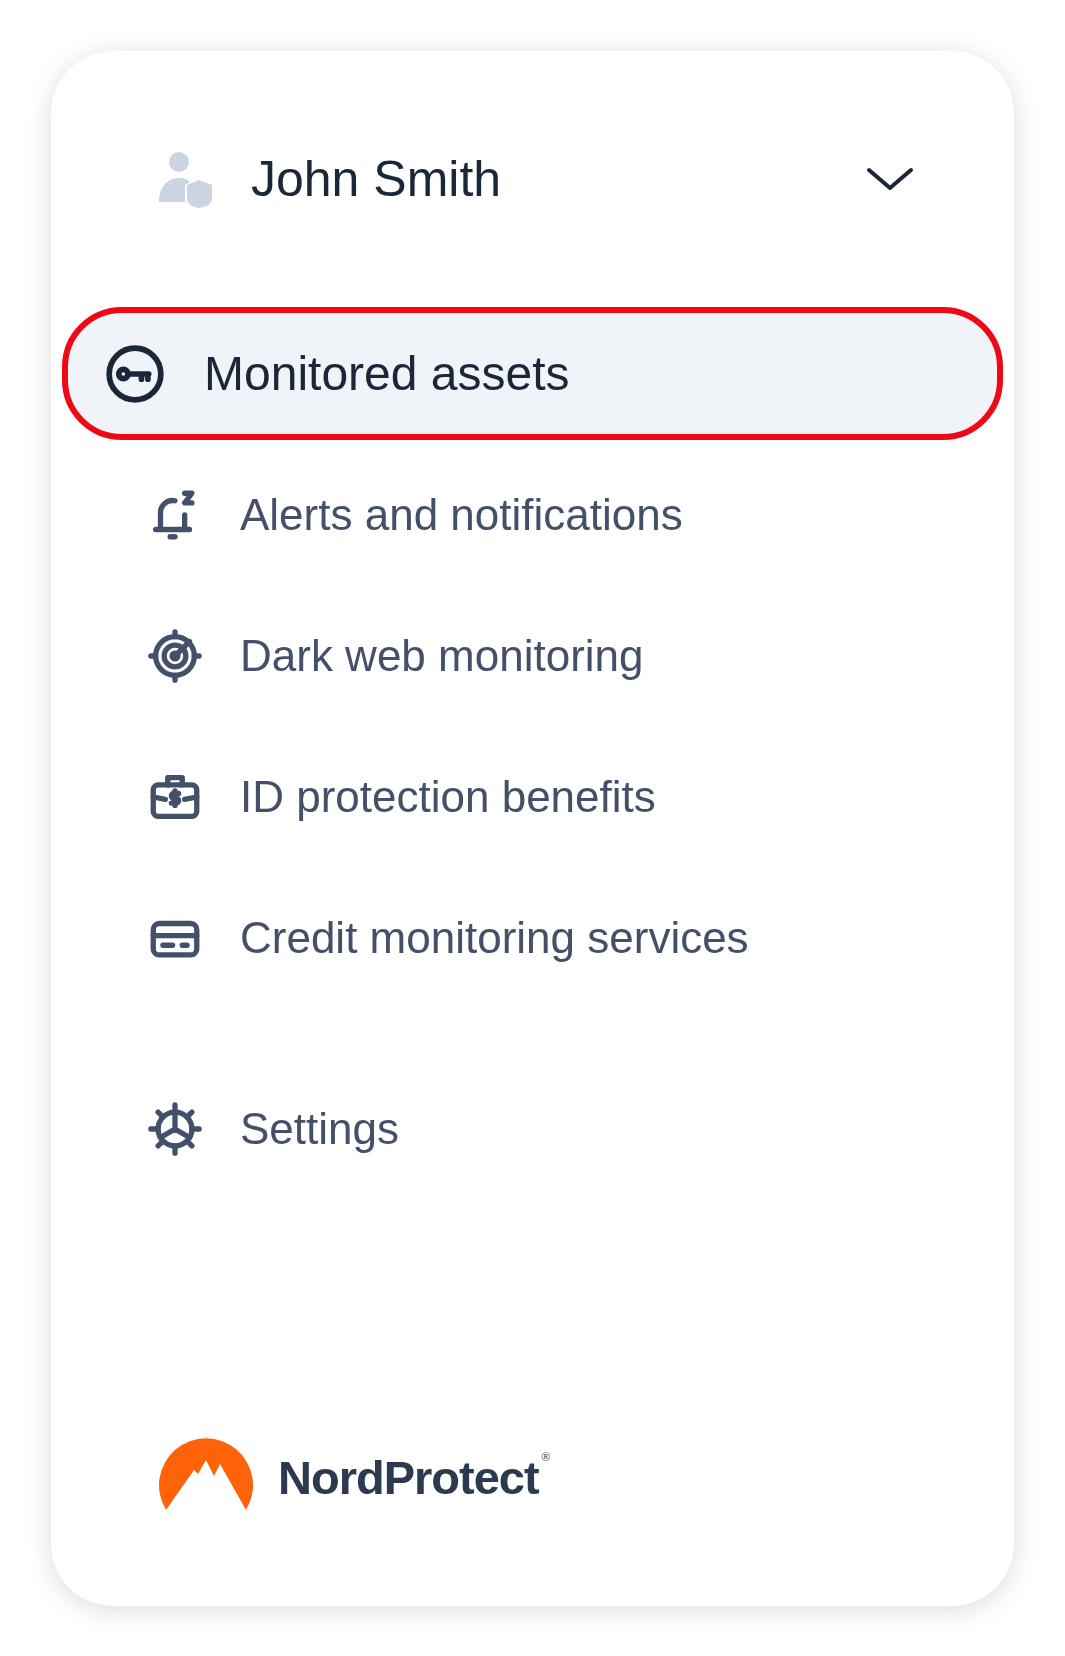 The width and height of the screenshot is (1065, 1656). What do you see at coordinates (532, 1128) in the screenshot?
I see `nav-item: Settings` at bounding box center [532, 1128].